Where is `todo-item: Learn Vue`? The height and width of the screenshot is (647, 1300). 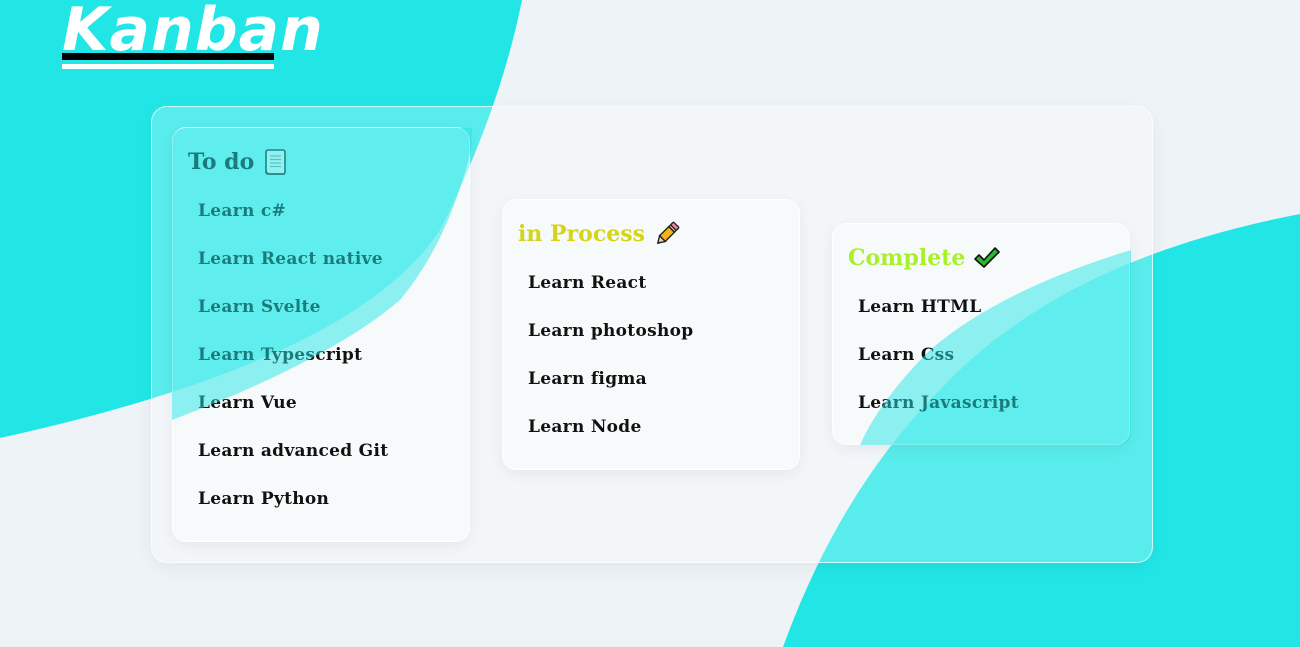
todo-item: Learn Vue is located at coordinates (321, 412).